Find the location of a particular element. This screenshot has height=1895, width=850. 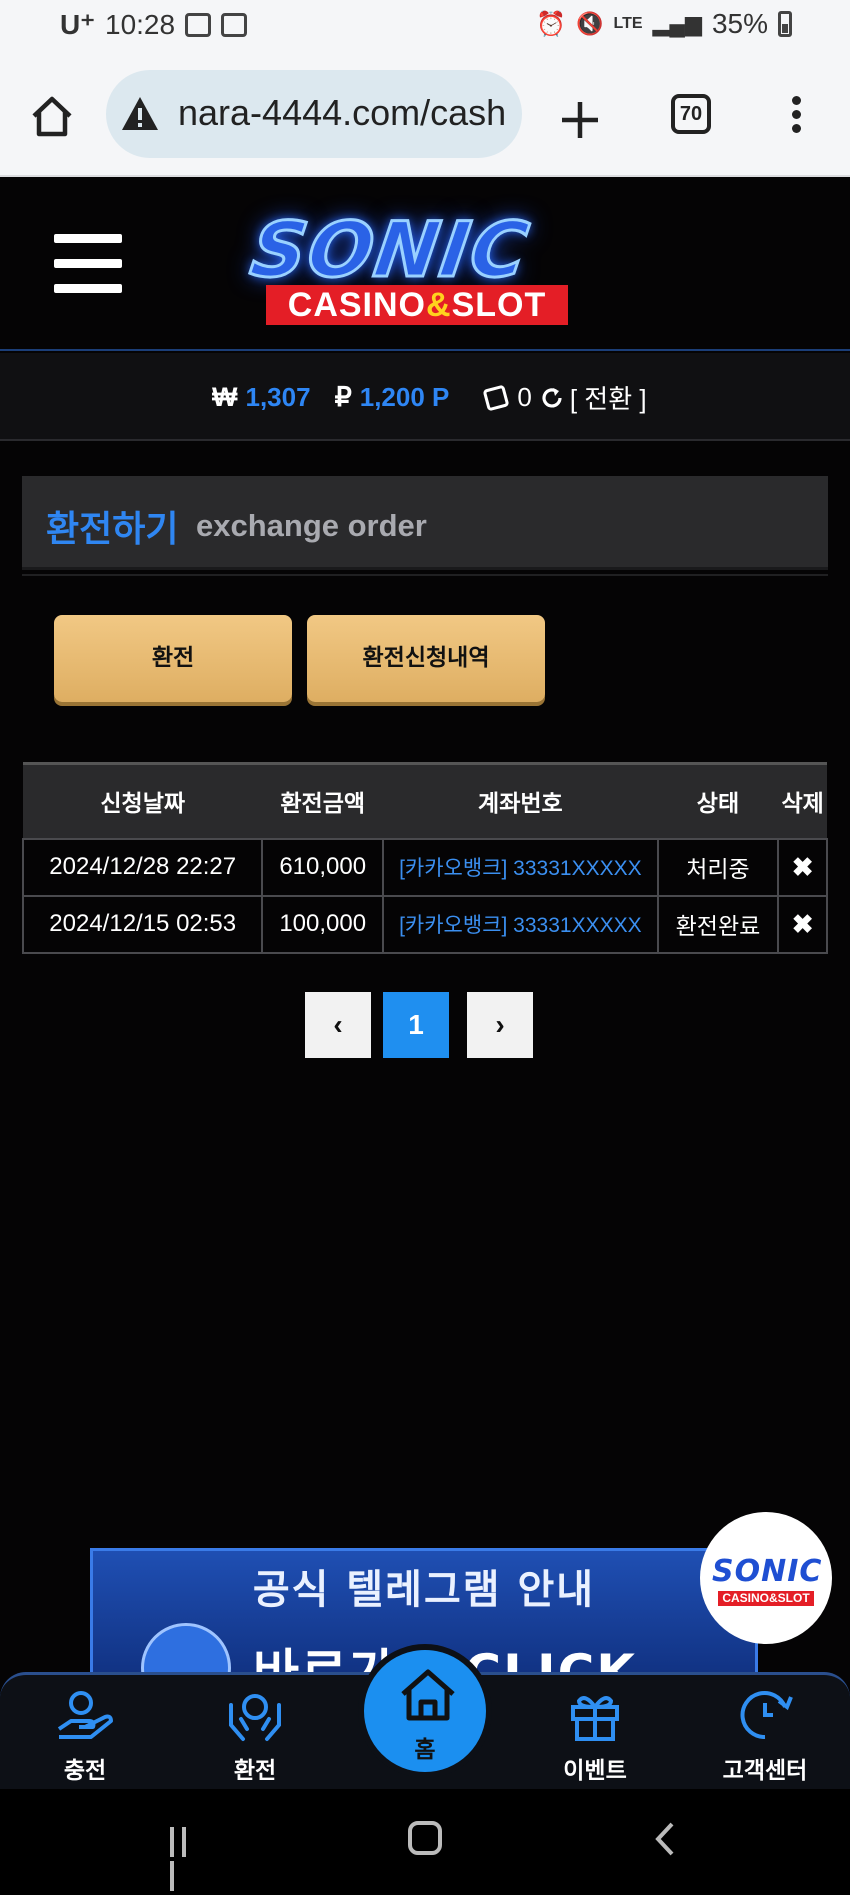

point-icon: ₽ is located at coordinates (343, 397).